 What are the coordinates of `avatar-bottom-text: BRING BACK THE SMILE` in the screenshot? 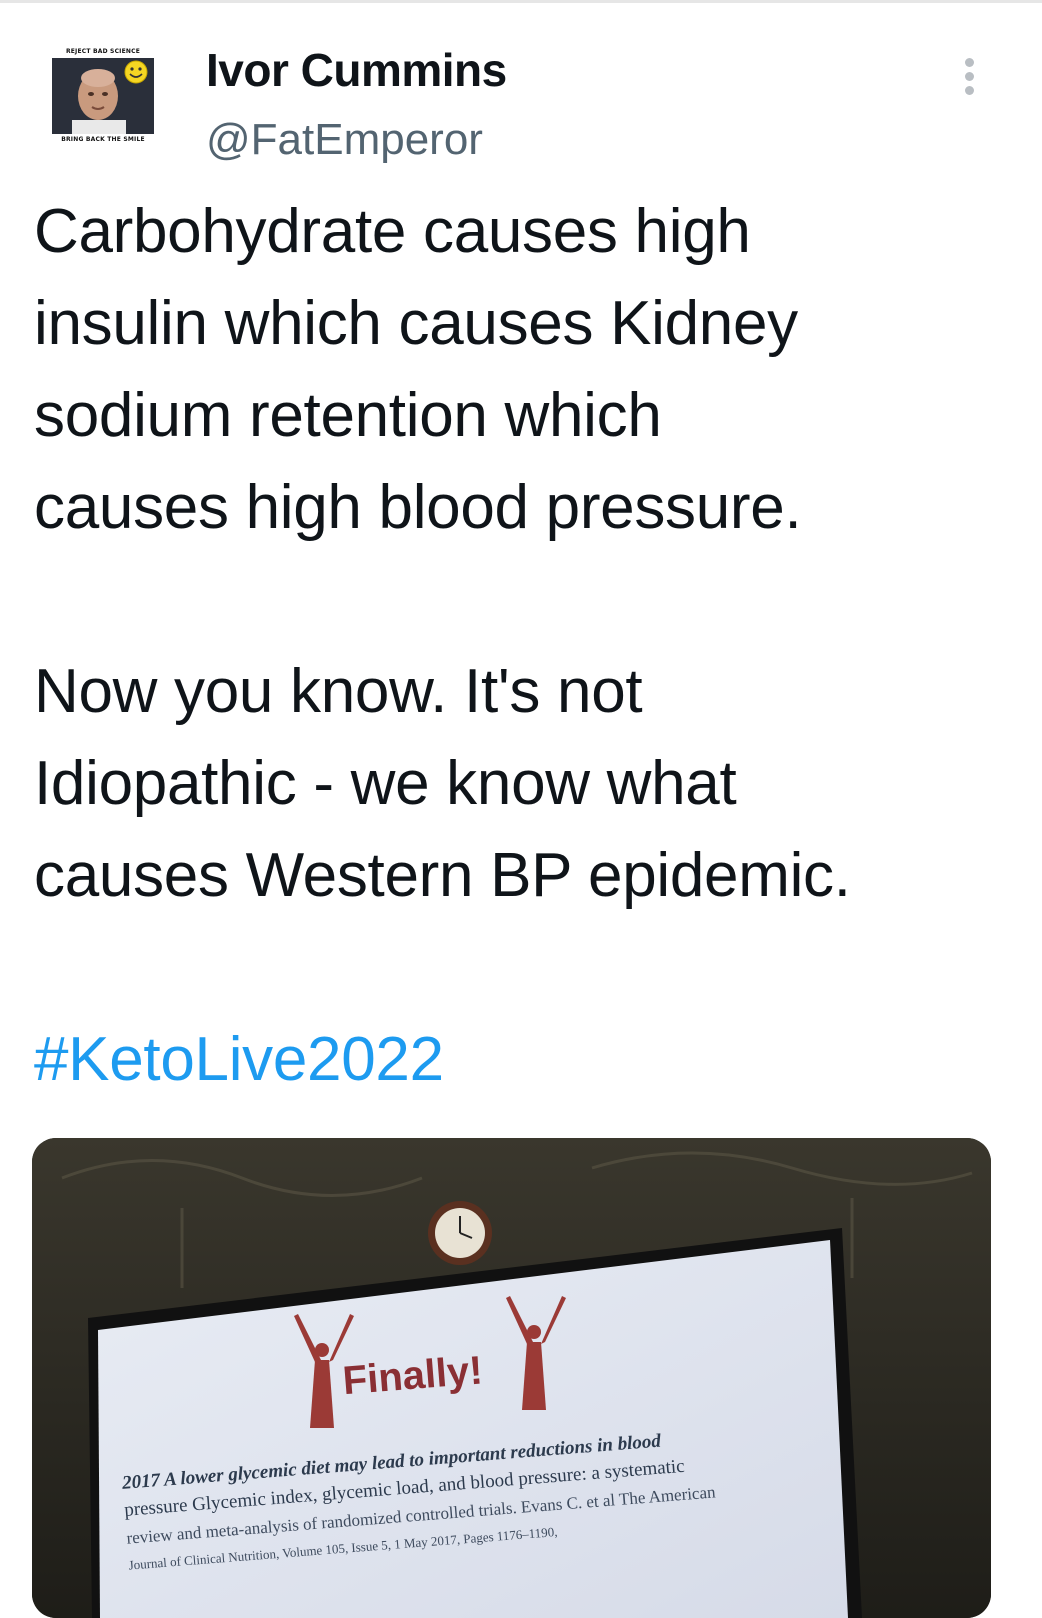 It's located at (103, 140).